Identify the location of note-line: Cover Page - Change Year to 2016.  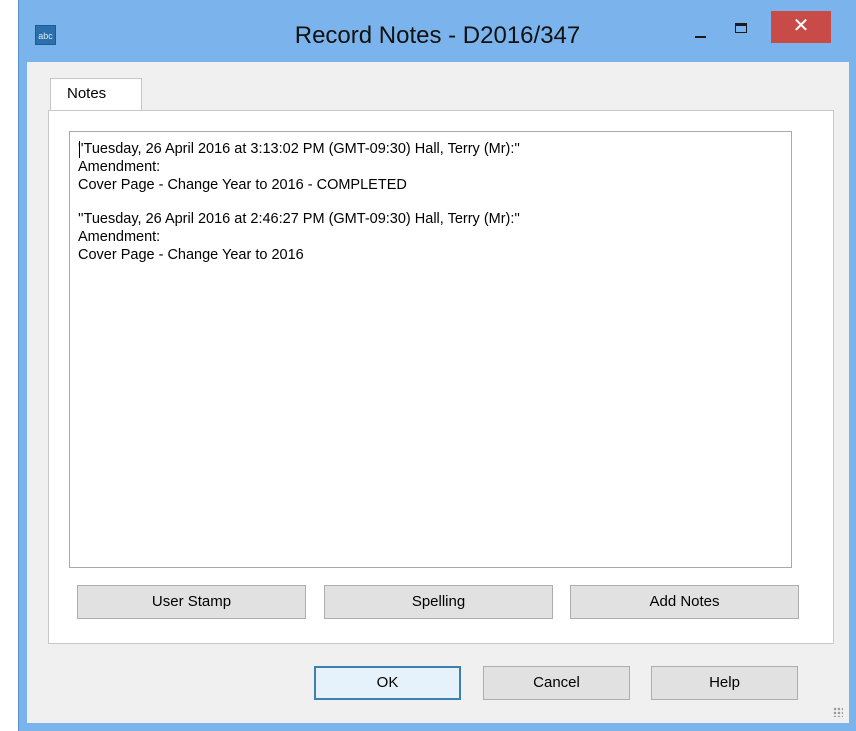
(191, 255).